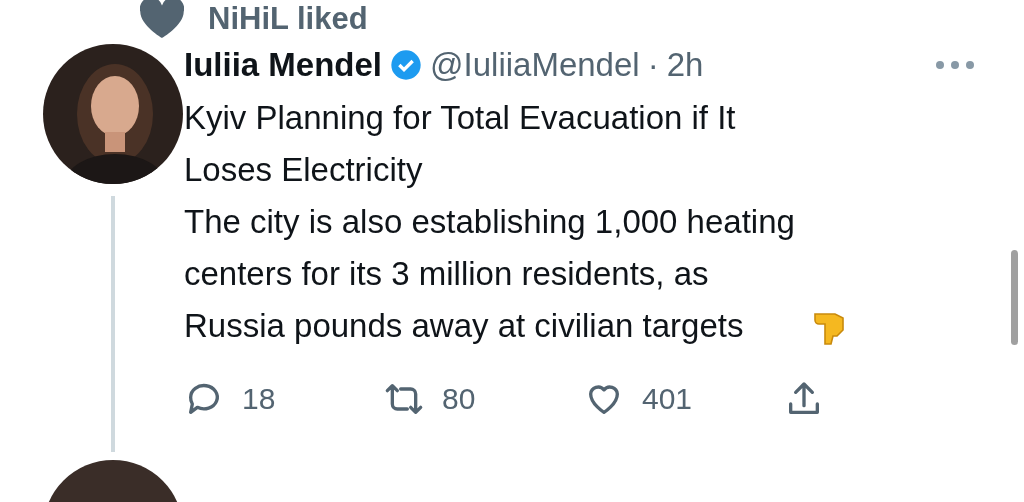 The width and height of the screenshot is (1024, 502). I want to click on author-name: Iuliia Mendel, so click(283, 65).